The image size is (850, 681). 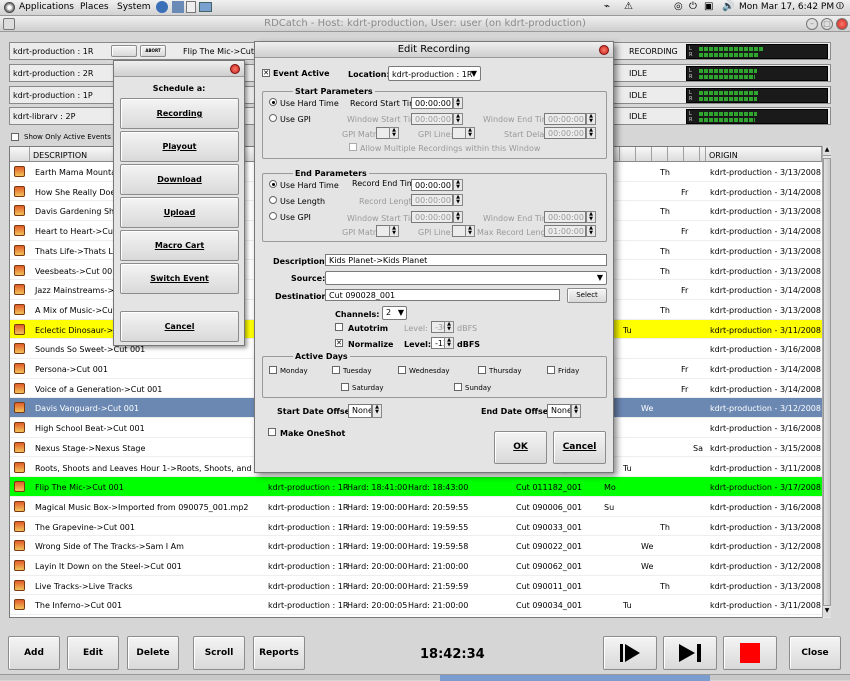 I want to click on editor-icon, so click(x=191, y=7).